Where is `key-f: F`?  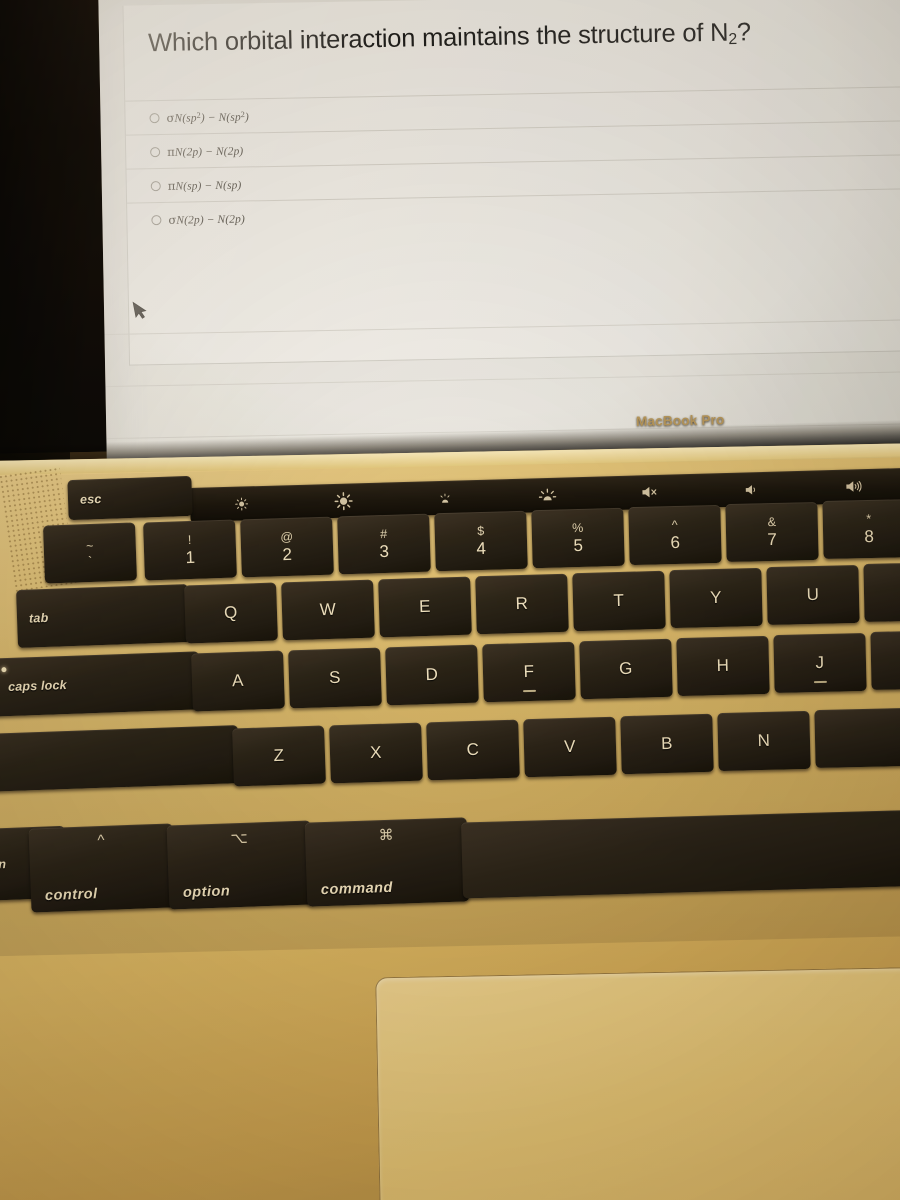
key-f: F is located at coordinates (529, 672).